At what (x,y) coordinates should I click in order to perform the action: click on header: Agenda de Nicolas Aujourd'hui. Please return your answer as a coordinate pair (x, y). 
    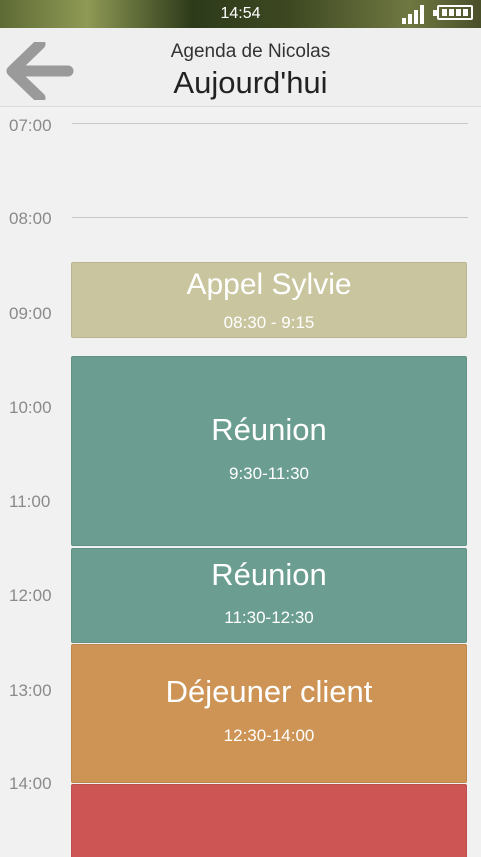
    Looking at the image, I should click on (240, 67).